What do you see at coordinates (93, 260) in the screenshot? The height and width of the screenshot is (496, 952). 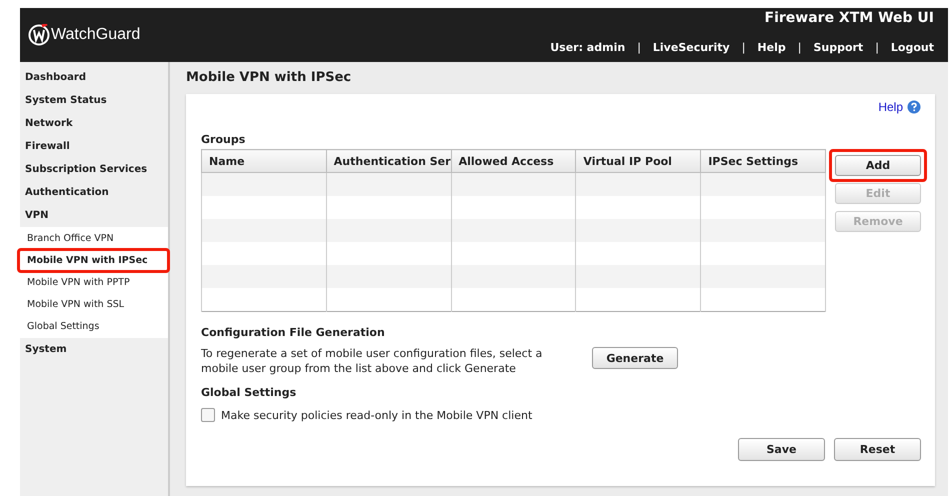 I see `nav-subitem: Mobile VPN with IPSec` at bounding box center [93, 260].